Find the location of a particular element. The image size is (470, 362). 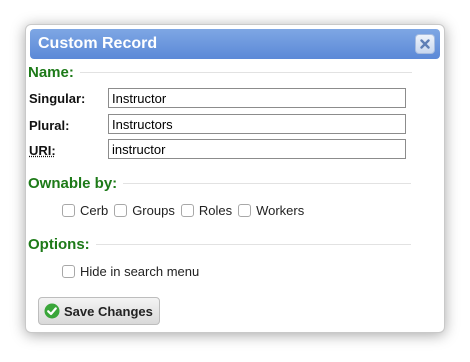

section-name: Name: is located at coordinates (220, 72).